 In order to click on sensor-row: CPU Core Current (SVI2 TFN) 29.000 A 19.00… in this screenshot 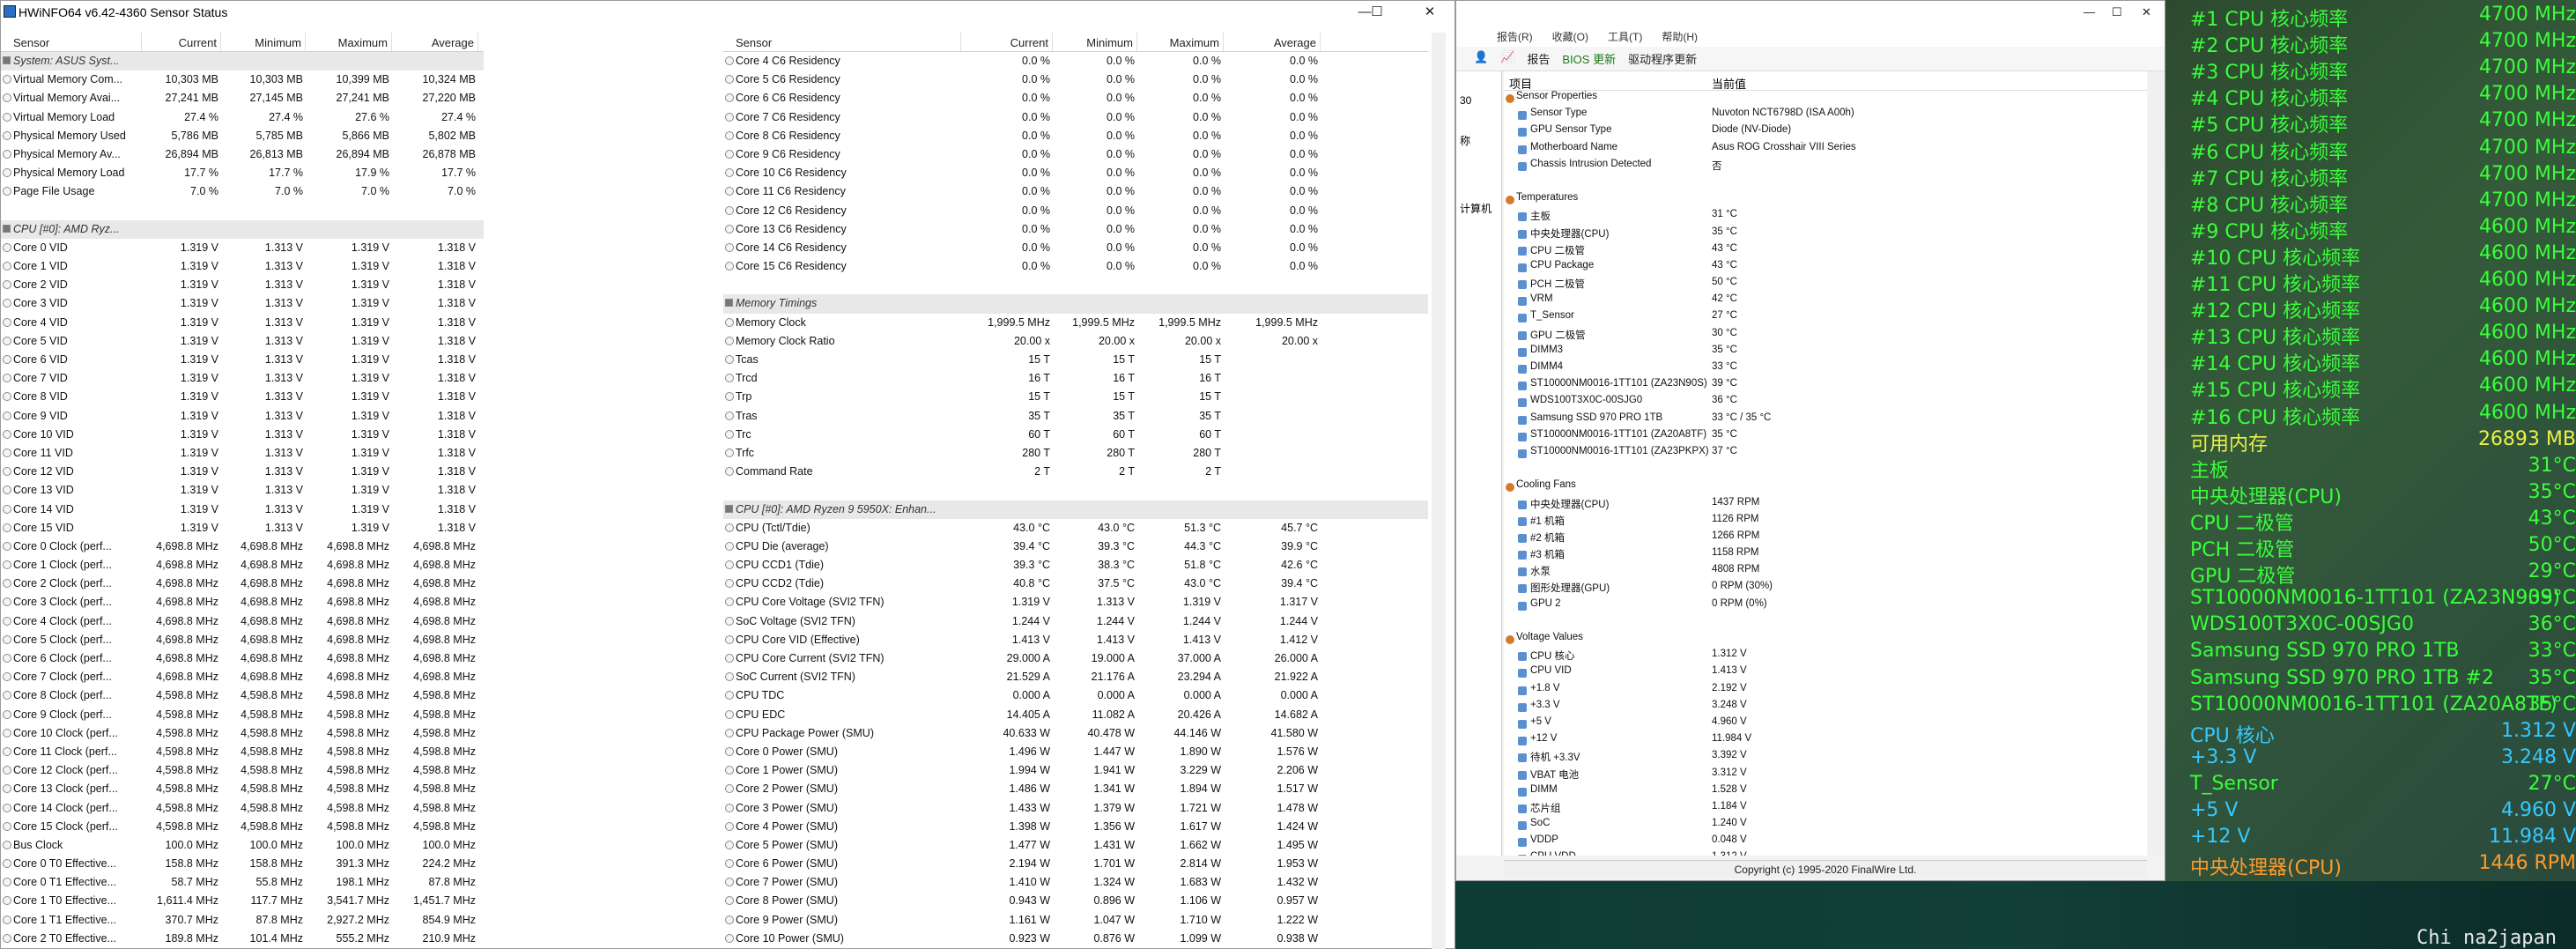, I will do `click(1075, 658)`.